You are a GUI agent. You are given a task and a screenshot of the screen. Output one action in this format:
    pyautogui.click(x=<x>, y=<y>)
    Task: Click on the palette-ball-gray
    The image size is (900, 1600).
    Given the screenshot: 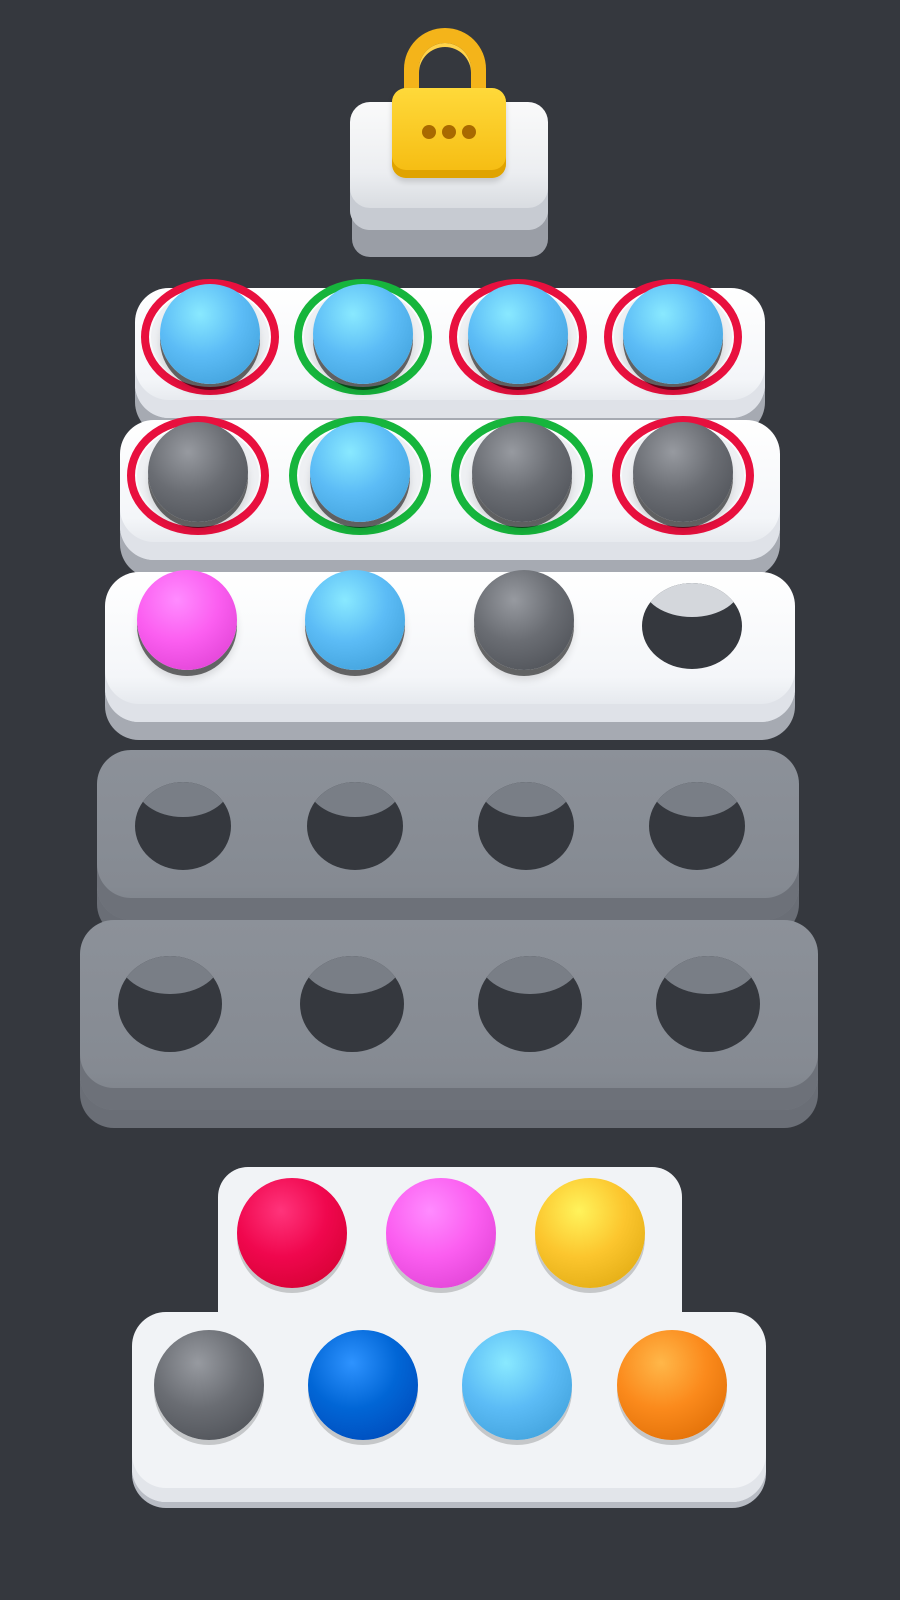 What is the action you would take?
    pyautogui.click(x=209, y=1385)
    